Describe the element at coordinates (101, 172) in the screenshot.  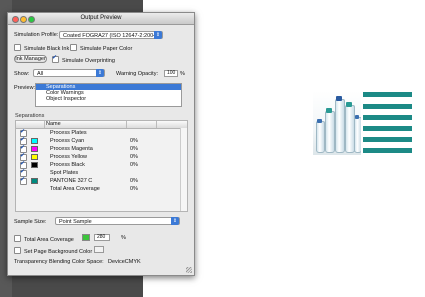
I see `separation-row: Spot Plates` at that location.